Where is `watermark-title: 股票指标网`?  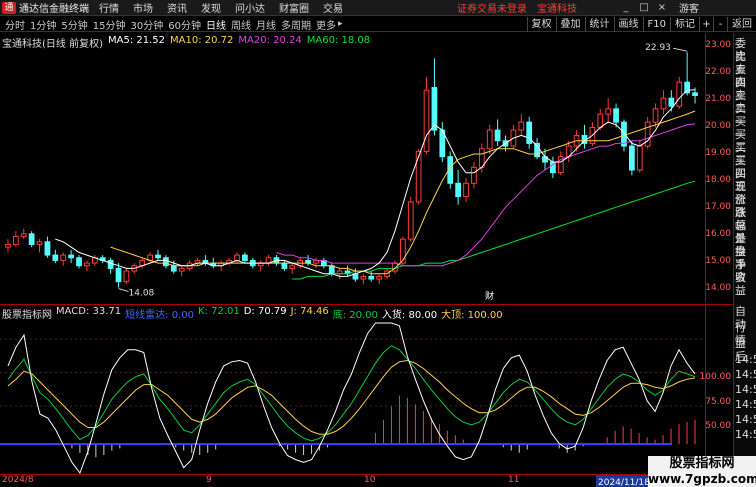 watermark-title: 股票指标网 is located at coordinates (702, 463).